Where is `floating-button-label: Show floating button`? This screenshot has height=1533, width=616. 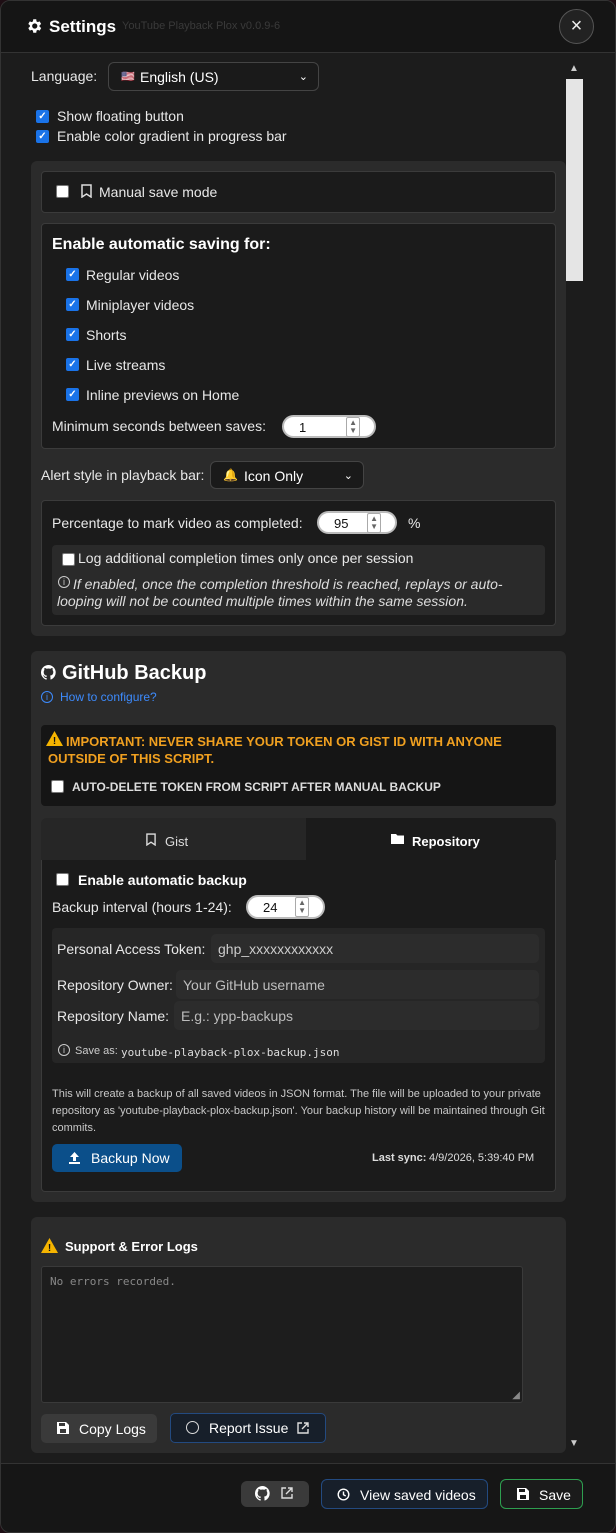 floating-button-label: Show floating button is located at coordinates (120, 116).